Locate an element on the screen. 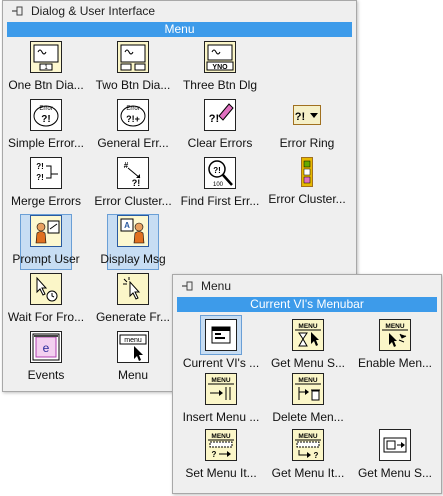  palette-item-clear-errors: ?! Clear Errors is located at coordinates (220, 127).